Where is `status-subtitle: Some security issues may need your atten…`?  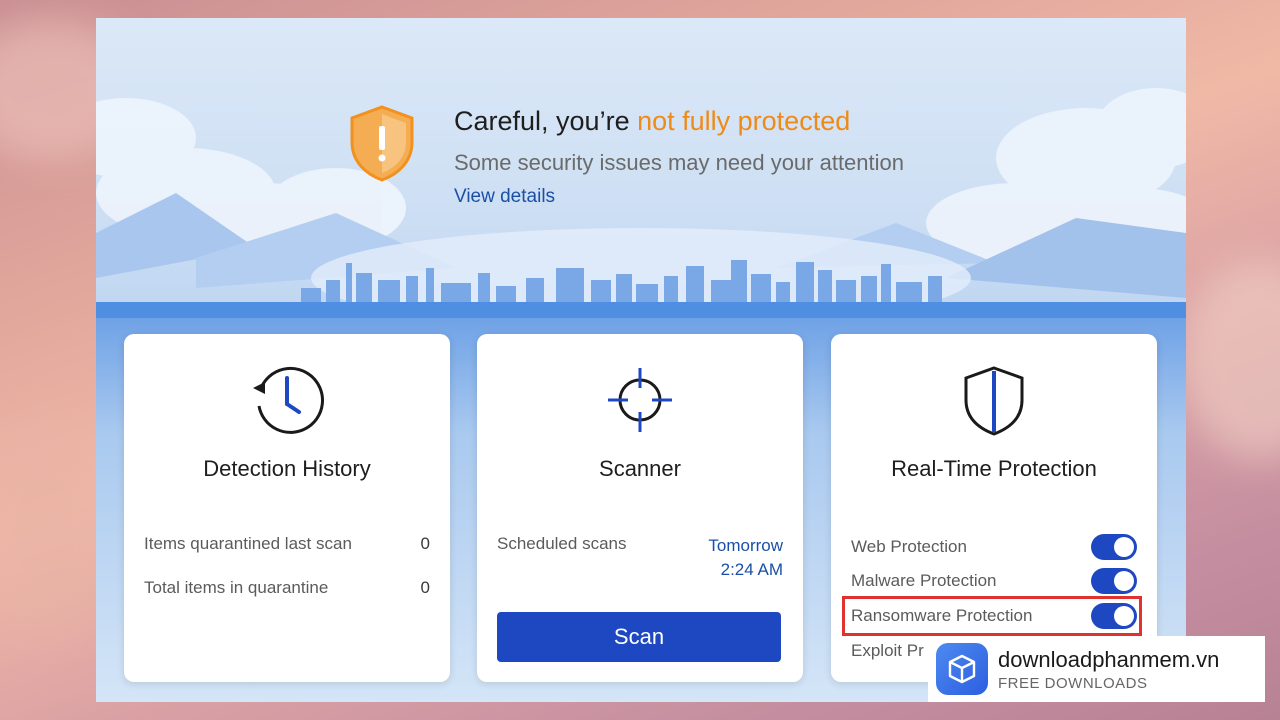 status-subtitle: Some security issues may need your atten… is located at coordinates (679, 162).